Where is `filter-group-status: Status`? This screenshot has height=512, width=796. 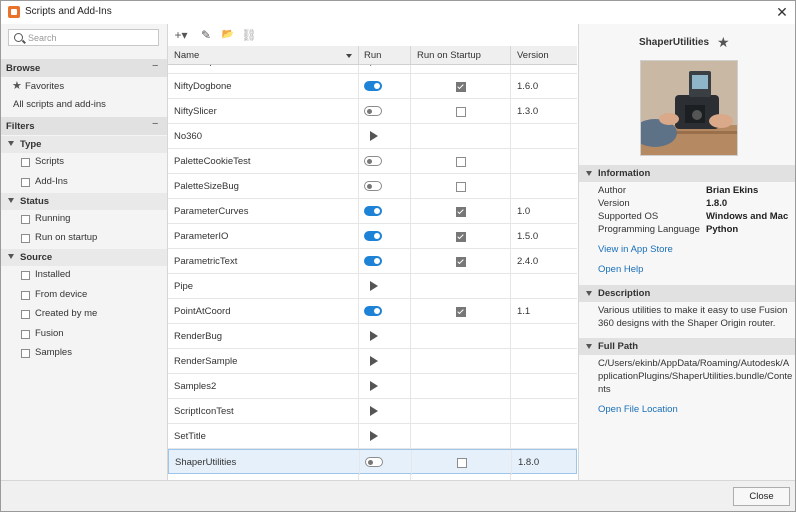
filter-group-status: Status is located at coordinates (84, 201).